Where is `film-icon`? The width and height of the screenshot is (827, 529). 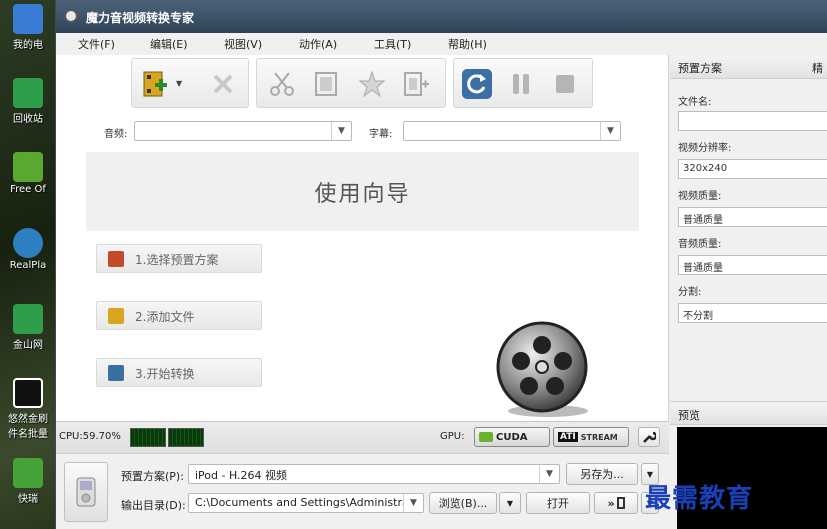 film-icon is located at coordinates (326, 84).